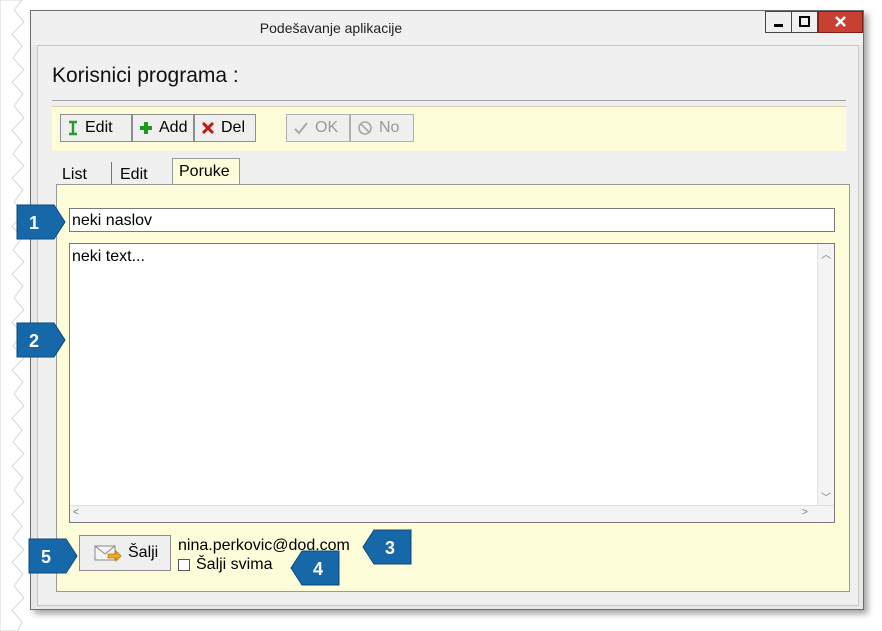 The image size is (882, 631). I want to click on callout-4-label: 4, so click(318, 569).